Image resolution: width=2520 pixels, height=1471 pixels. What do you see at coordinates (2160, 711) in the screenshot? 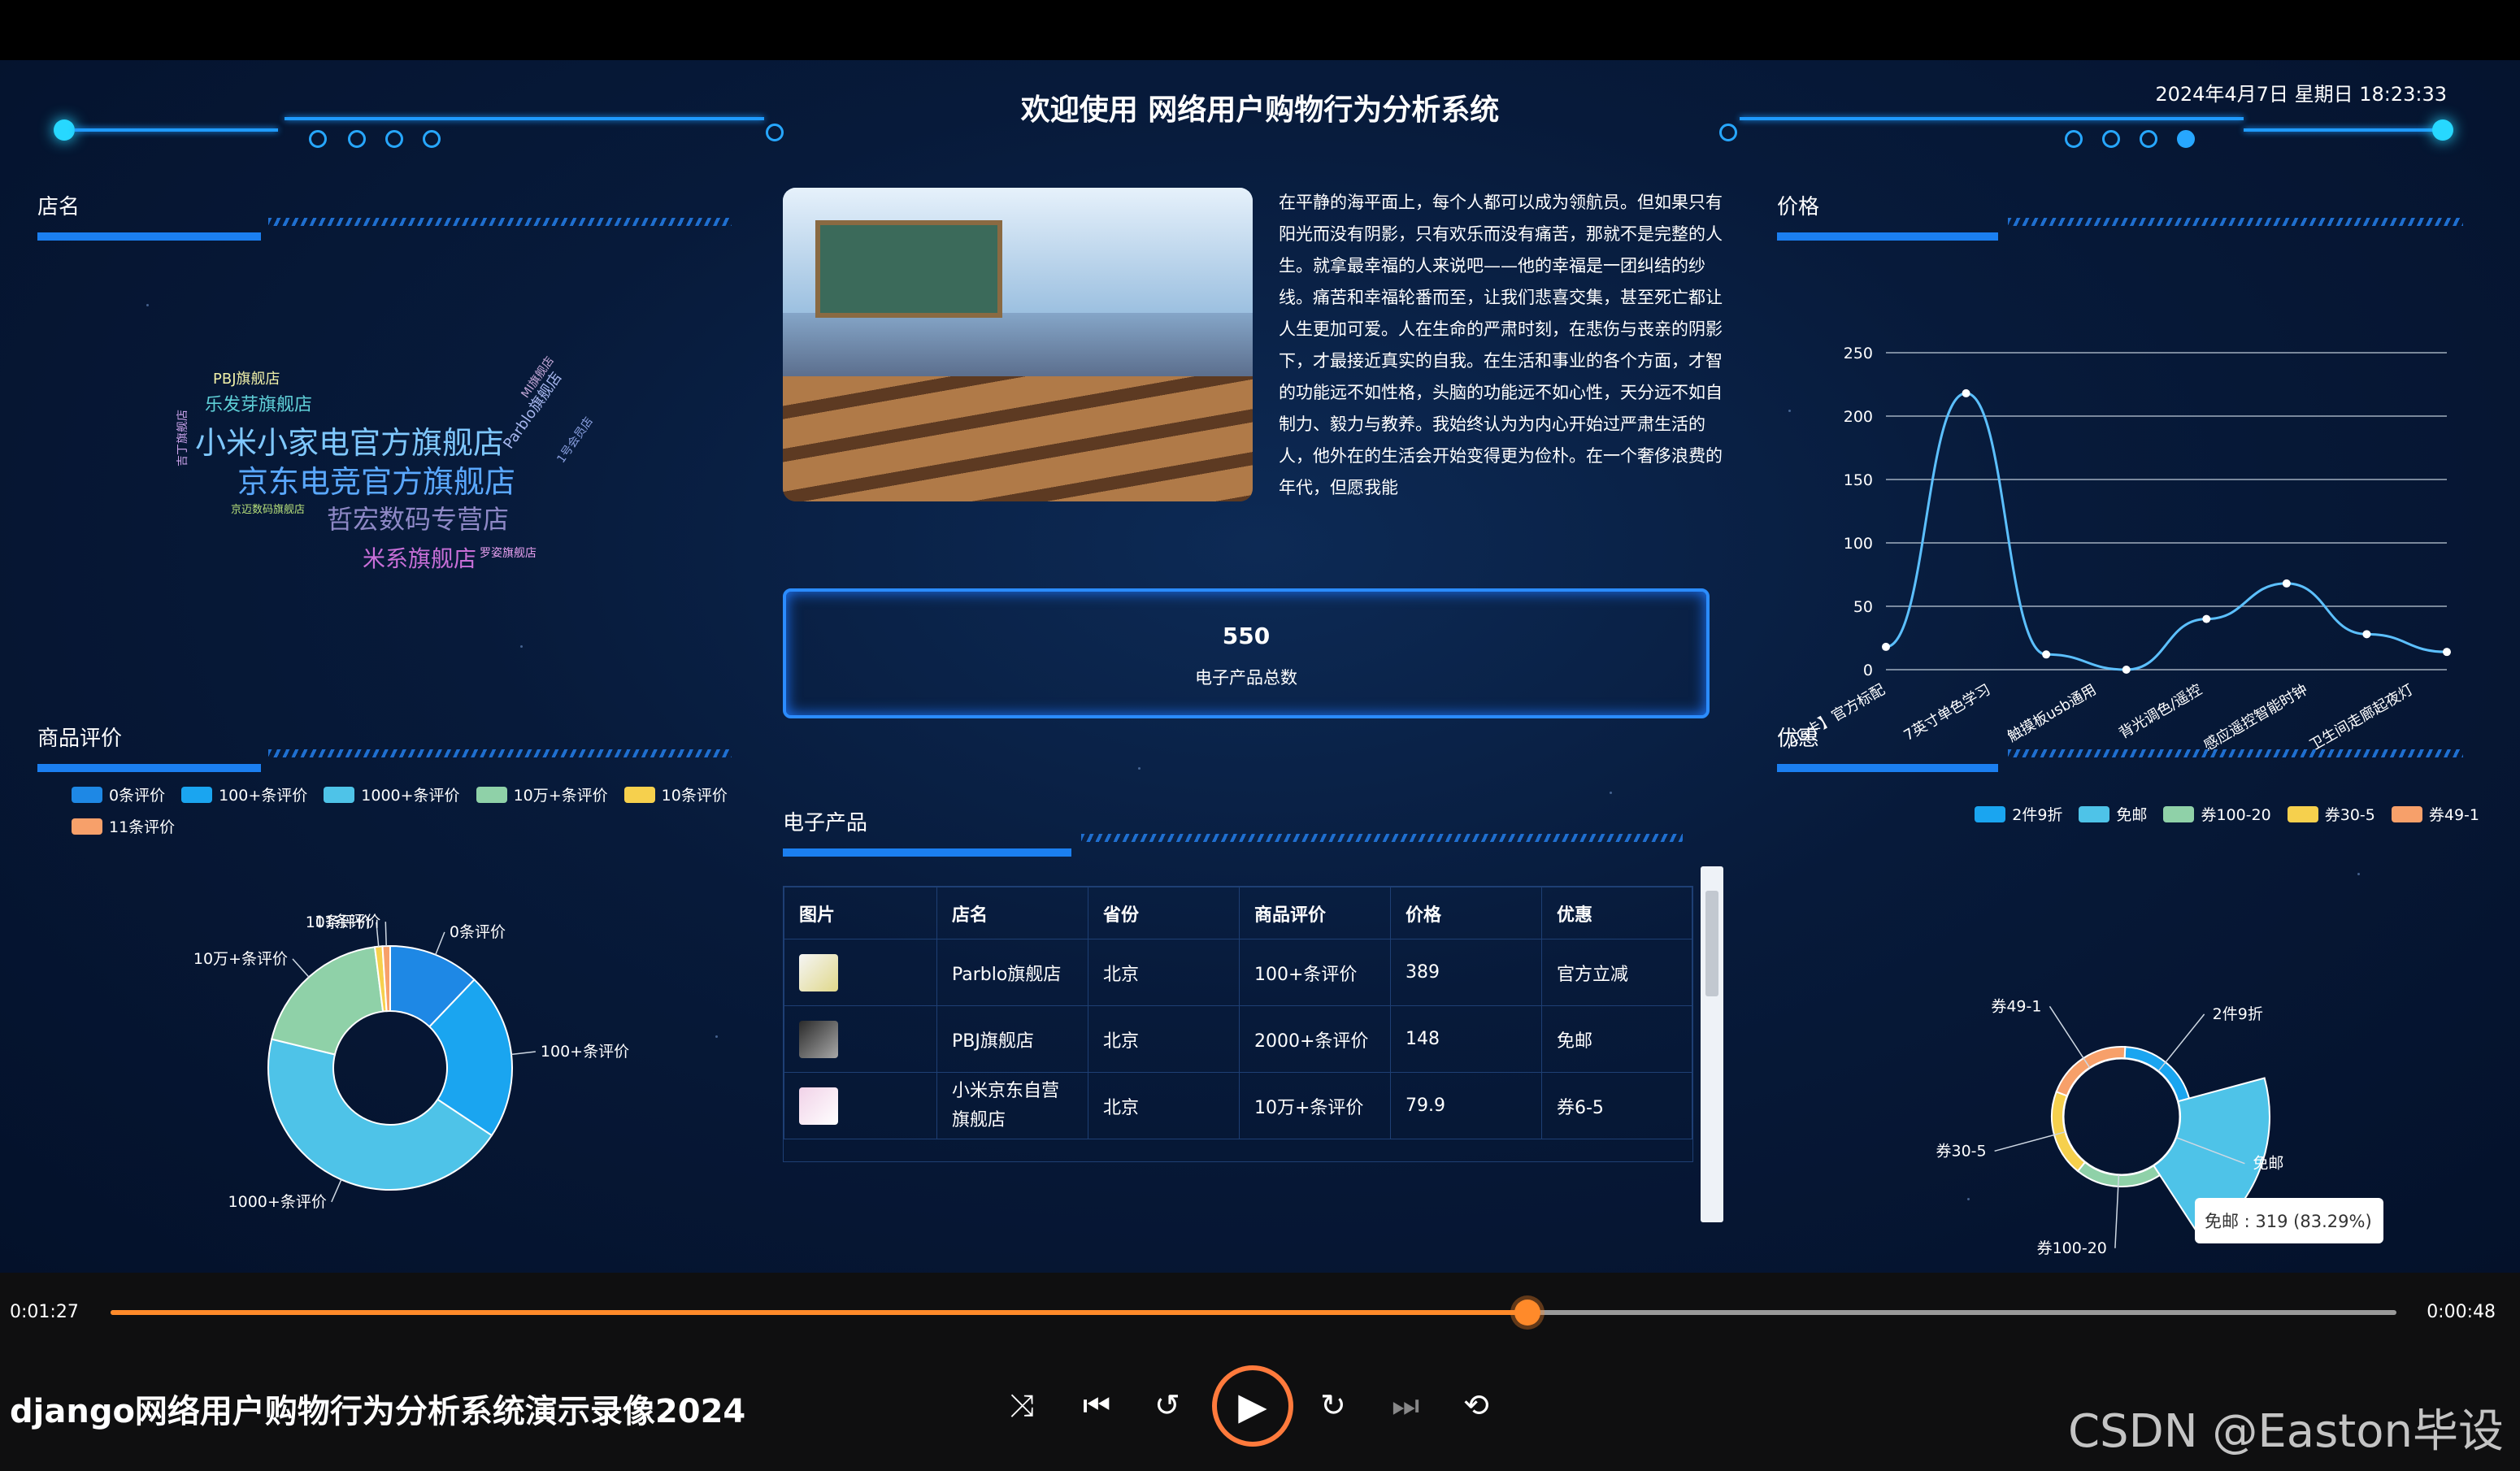
I see `x-tick-label: 背光调色/遥控` at bounding box center [2160, 711].